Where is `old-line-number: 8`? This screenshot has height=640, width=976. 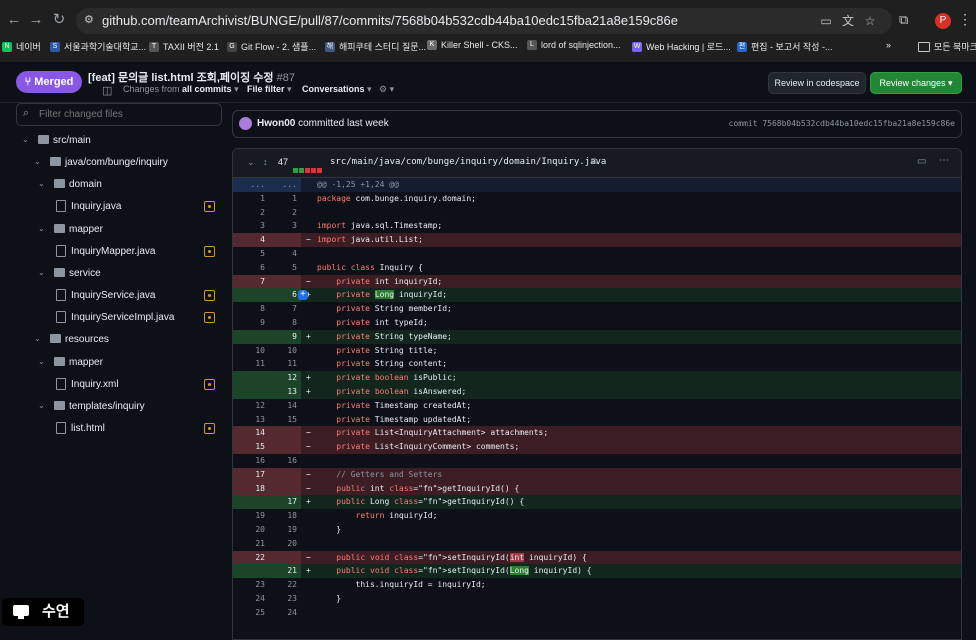
old-line-number: 8 is located at coordinates (249, 309).